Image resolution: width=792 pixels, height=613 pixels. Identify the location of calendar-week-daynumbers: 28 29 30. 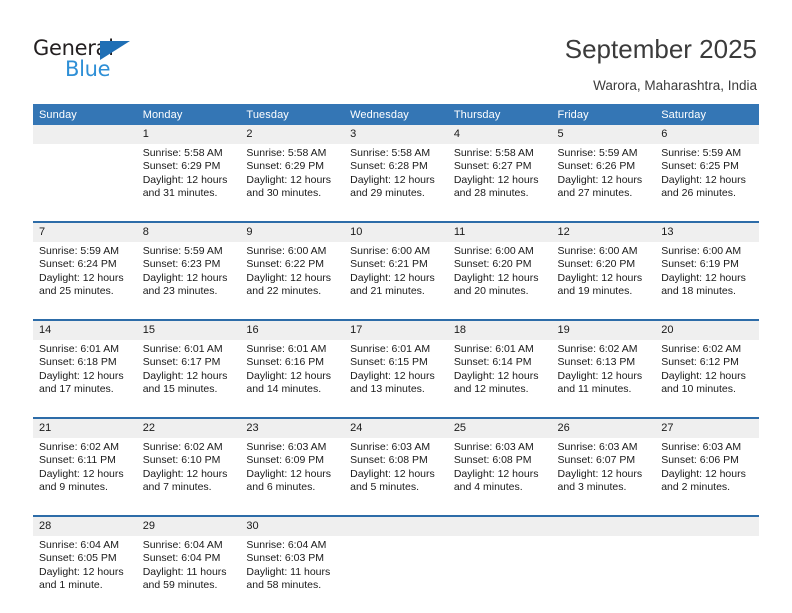
(396, 525).